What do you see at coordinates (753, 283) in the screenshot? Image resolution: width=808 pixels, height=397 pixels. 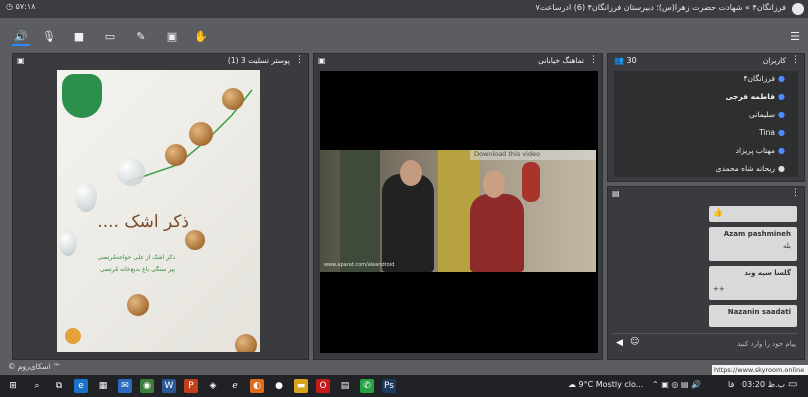 I see `chat-message: گلسا سپه وند ++` at bounding box center [753, 283].